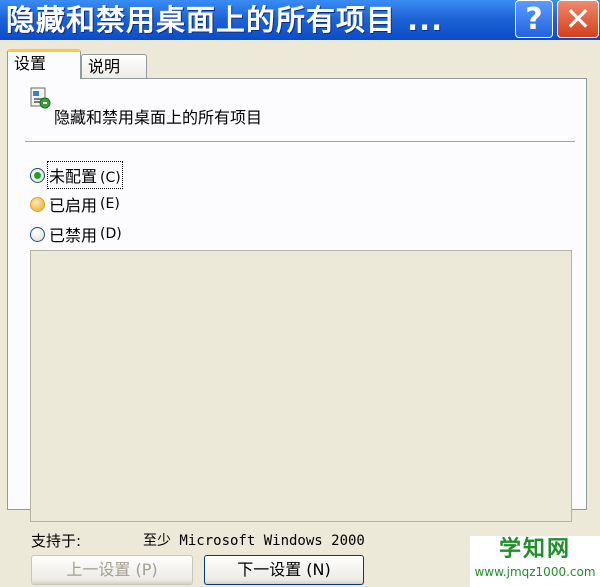  Describe the element at coordinates (284, 570) in the screenshot. I see `next-setting-button: 下一设置 (N)` at that location.